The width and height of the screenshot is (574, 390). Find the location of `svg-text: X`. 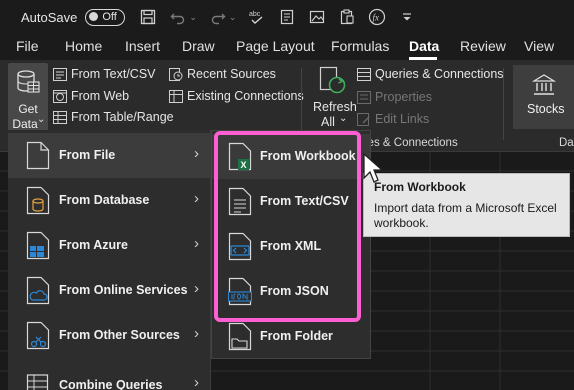

svg-text: X is located at coordinates (244, 165).